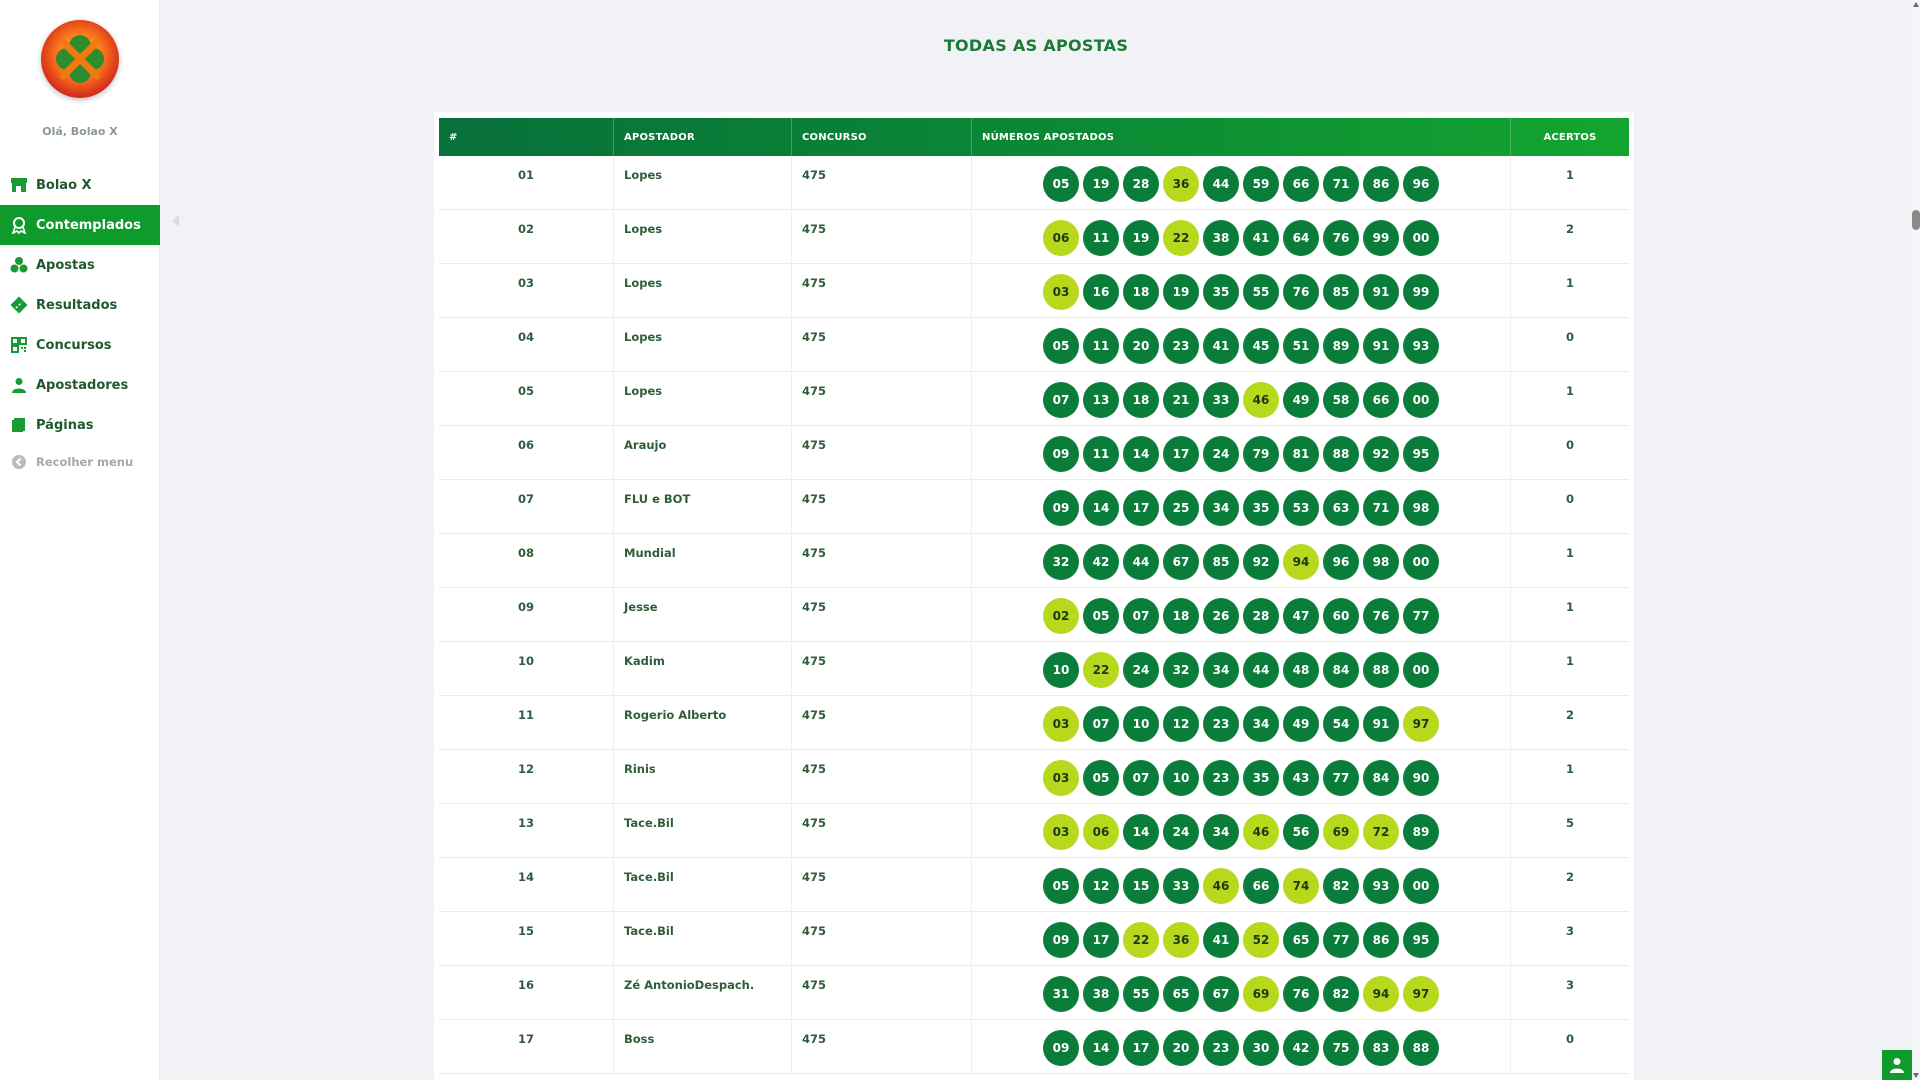 Image resolution: width=1920 pixels, height=1080 pixels. What do you see at coordinates (1241, 399) in the screenshot?
I see `numbers-cell: 07 13 18 21 33 46 49 58 66 00` at bounding box center [1241, 399].